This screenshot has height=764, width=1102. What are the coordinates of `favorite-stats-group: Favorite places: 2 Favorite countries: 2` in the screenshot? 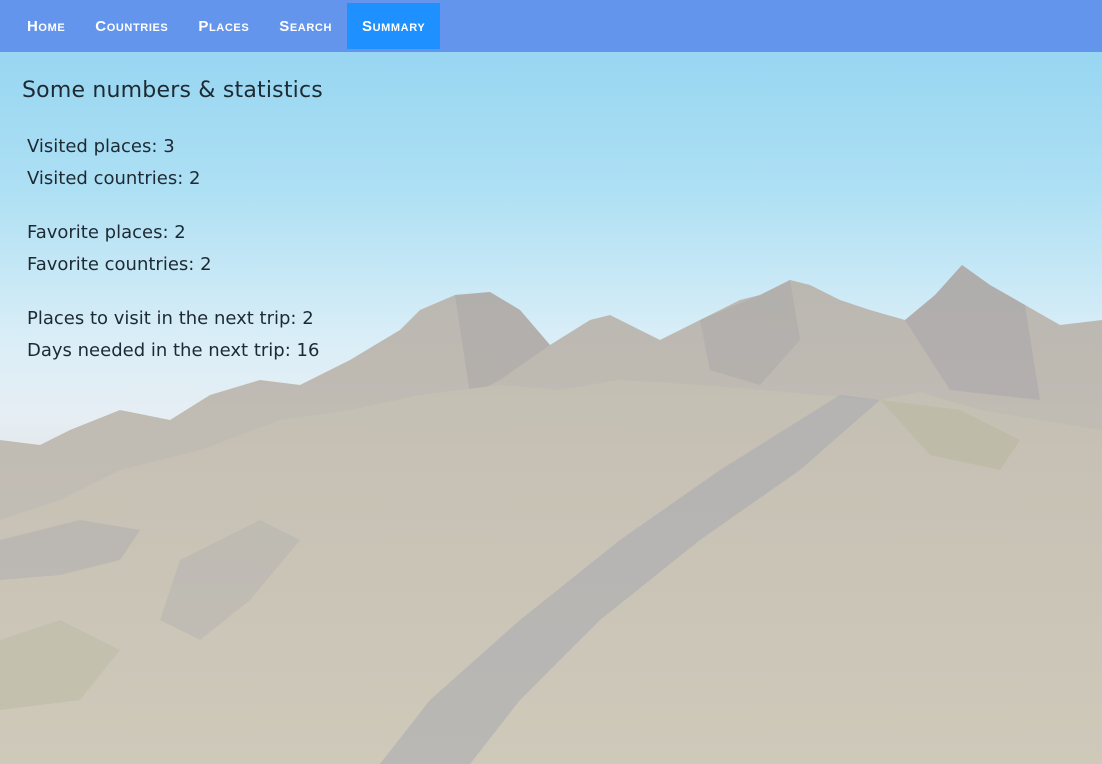 It's located at (175, 249).